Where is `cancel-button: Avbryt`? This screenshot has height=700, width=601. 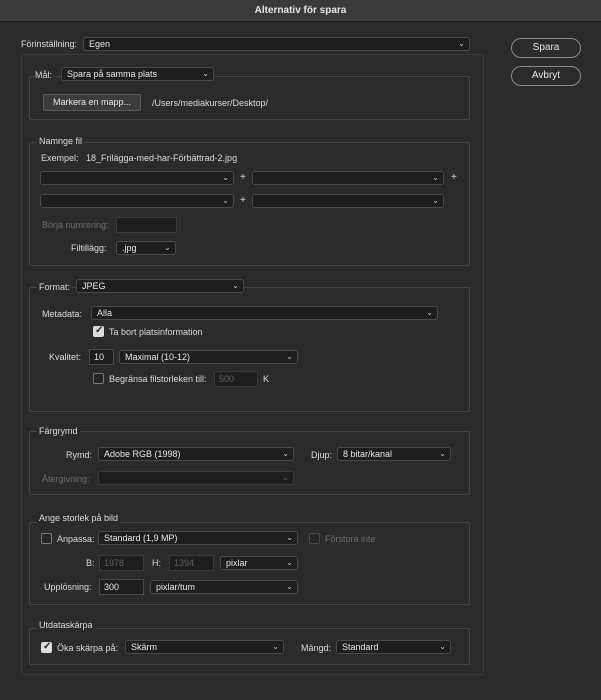 cancel-button: Avbryt is located at coordinates (546, 76).